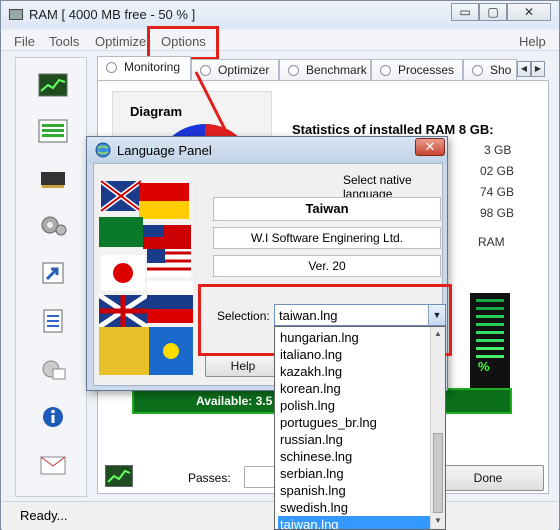 Image resolution: width=560 pixels, height=530 pixels. Describe the element at coordinates (327, 266) in the screenshot. I see `version-field: Ver. 20` at that location.